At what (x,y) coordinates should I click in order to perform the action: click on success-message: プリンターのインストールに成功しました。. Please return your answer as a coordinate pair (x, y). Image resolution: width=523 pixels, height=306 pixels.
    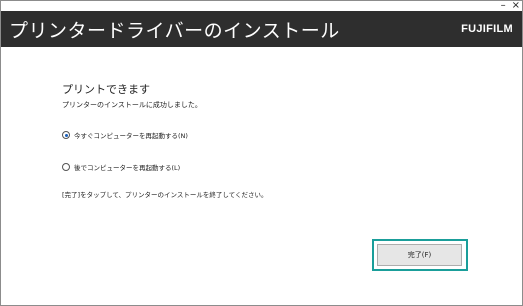
    Looking at the image, I should click on (132, 105).